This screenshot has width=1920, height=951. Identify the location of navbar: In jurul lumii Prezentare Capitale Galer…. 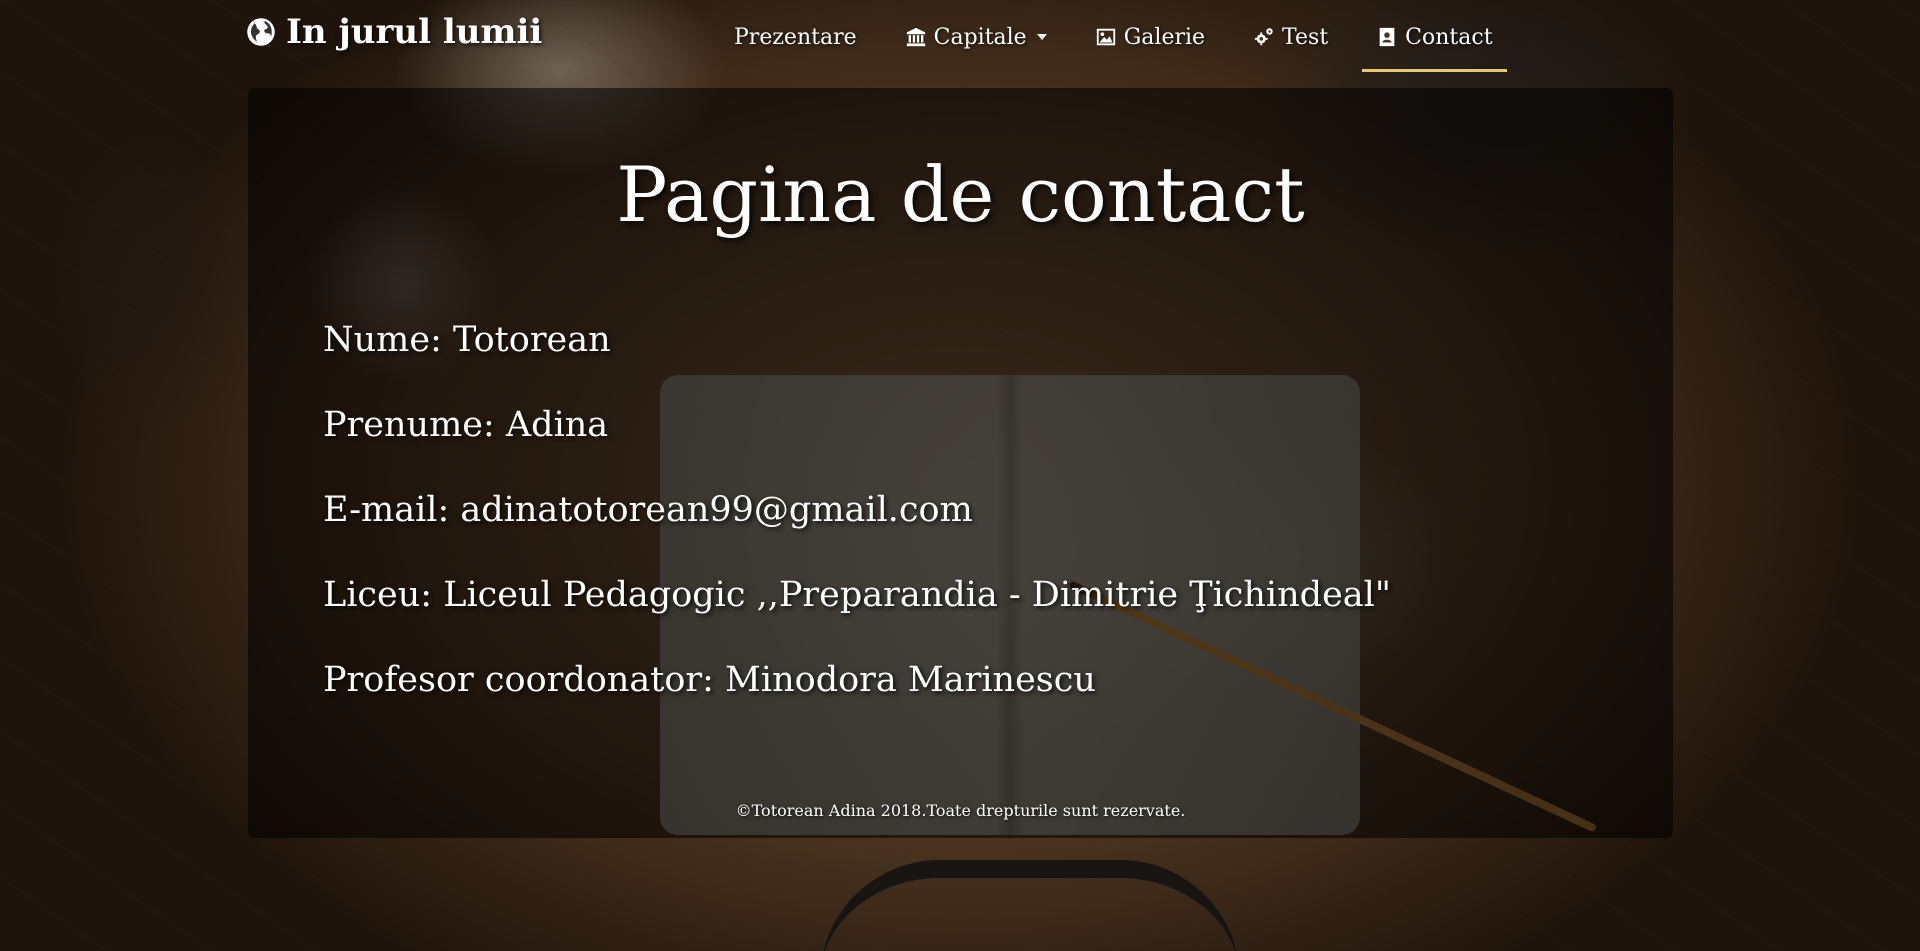
(960, 38).